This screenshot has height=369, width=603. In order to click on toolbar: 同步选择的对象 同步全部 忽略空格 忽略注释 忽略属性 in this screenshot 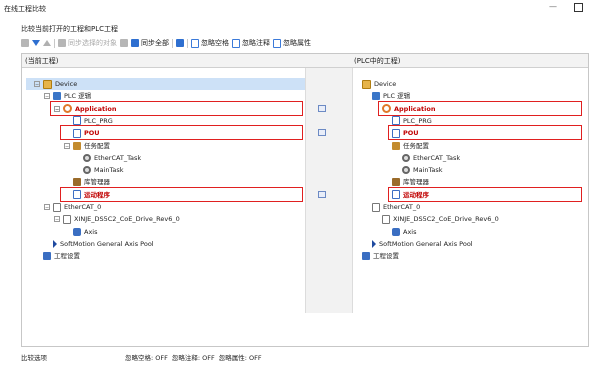, I will do `click(166, 43)`.